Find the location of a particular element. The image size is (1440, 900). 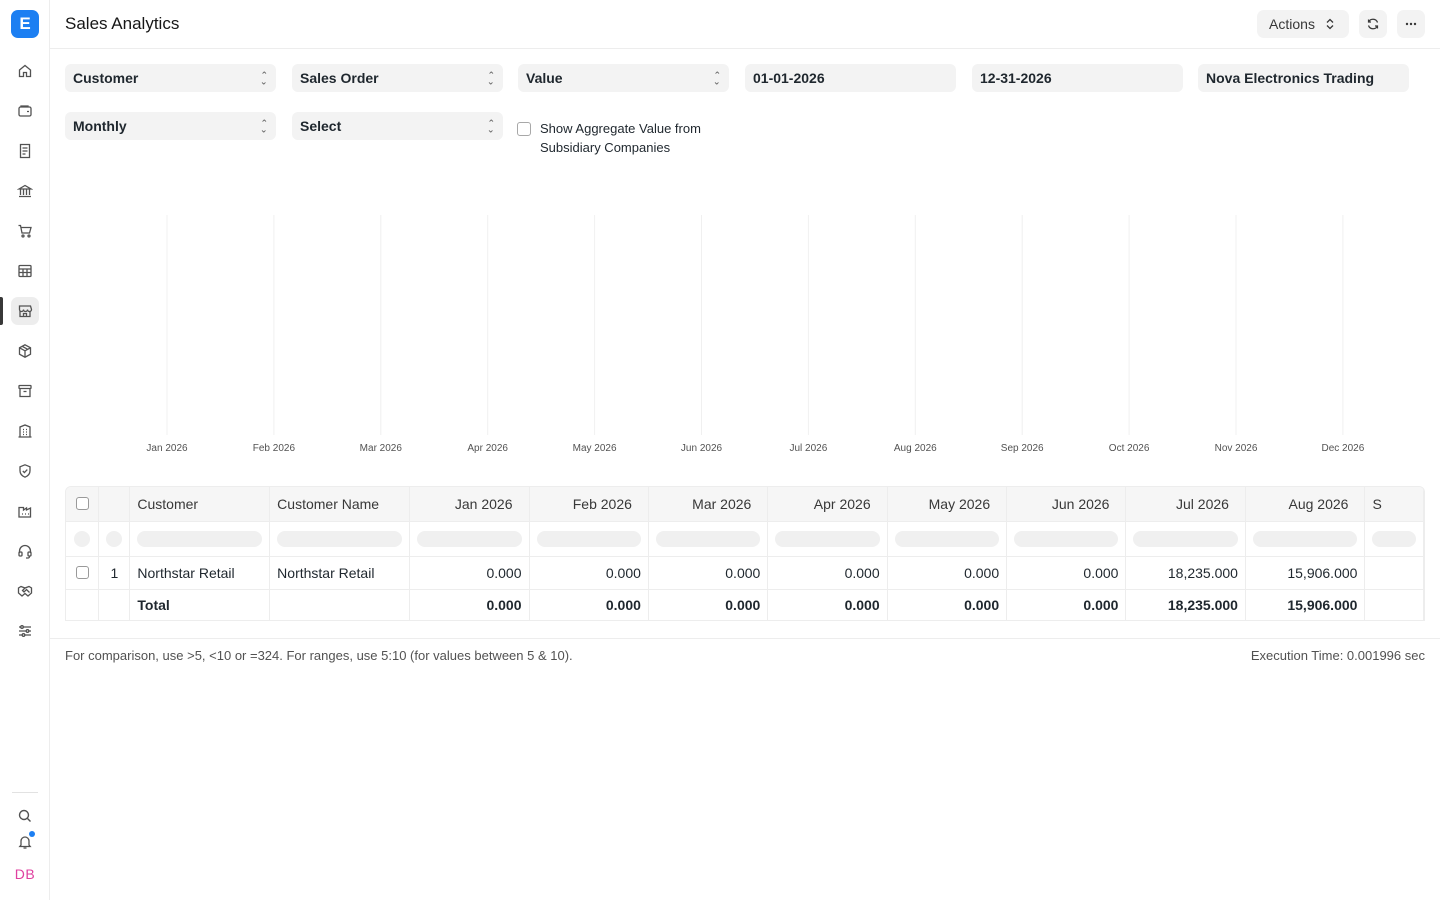

more-options-button is located at coordinates (1411, 24).